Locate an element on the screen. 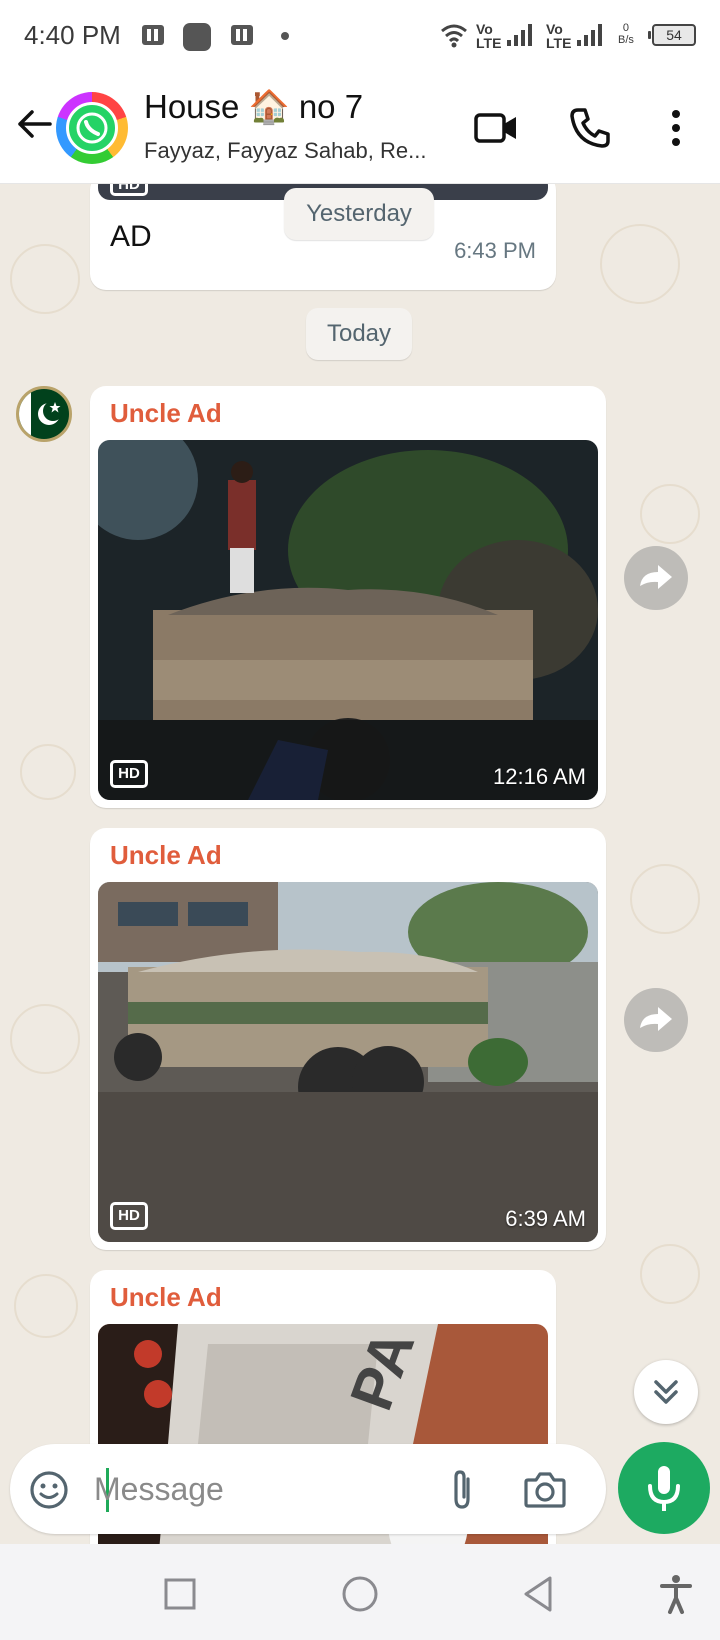 Image resolution: width=720 pixels, height=1640 pixels. group-avatar is located at coordinates (92, 128).